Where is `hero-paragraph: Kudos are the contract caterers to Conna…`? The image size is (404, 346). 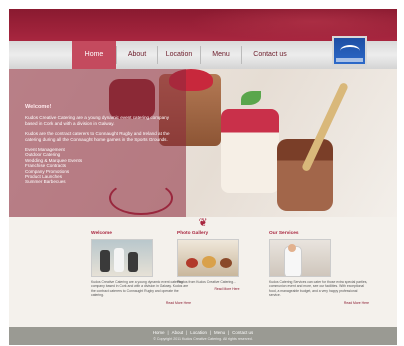 hero-paragraph: Kudos are the contract caterers to Conna… is located at coordinates (97, 136).